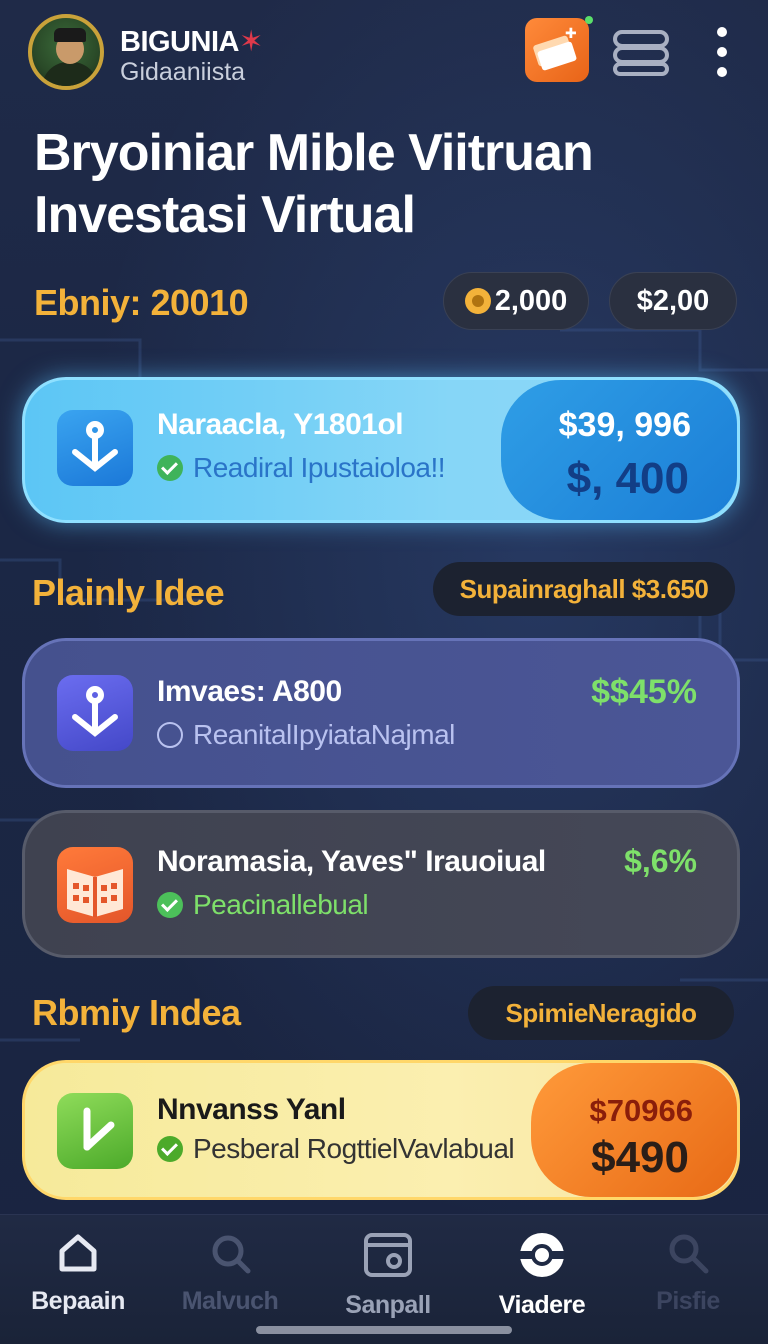  What do you see at coordinates (689, 1254) in the screenshot?
I see `profile-search-icon` at bounding box center [689, 1254].